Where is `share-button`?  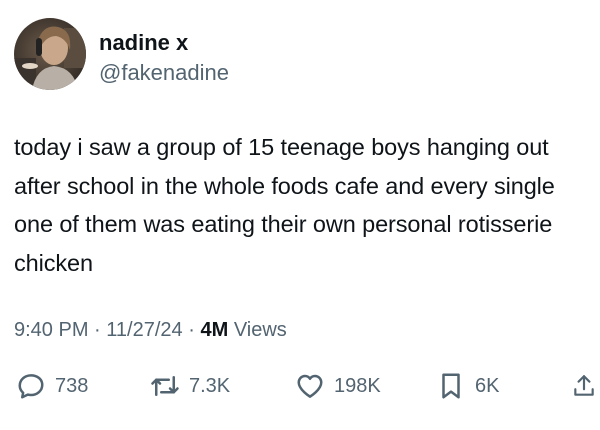
share-button is located at coordinates (584, 386).